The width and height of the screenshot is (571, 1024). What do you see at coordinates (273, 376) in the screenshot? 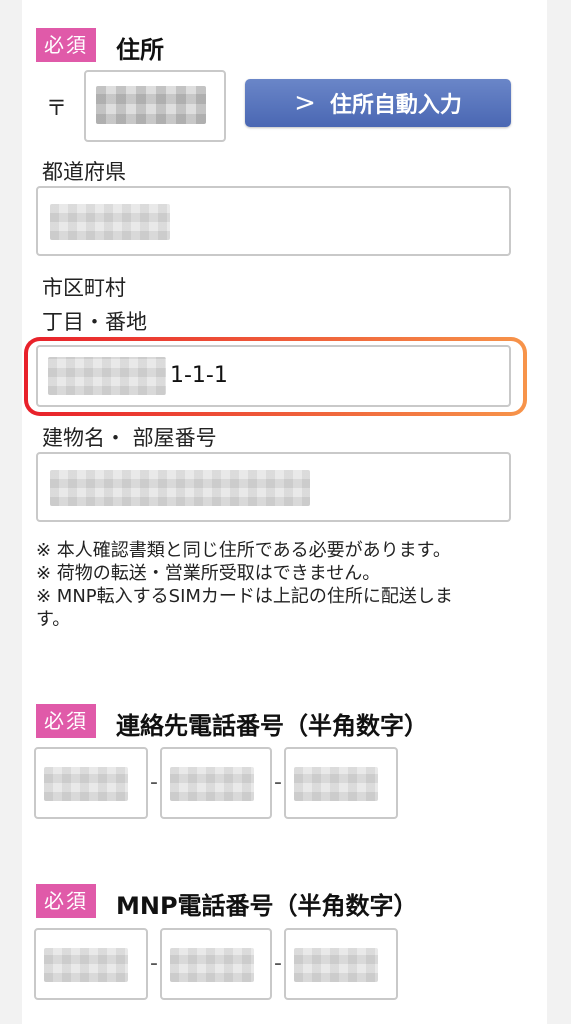
I see `city-street-input: 1-1-1` at bounding box center [273, 376].